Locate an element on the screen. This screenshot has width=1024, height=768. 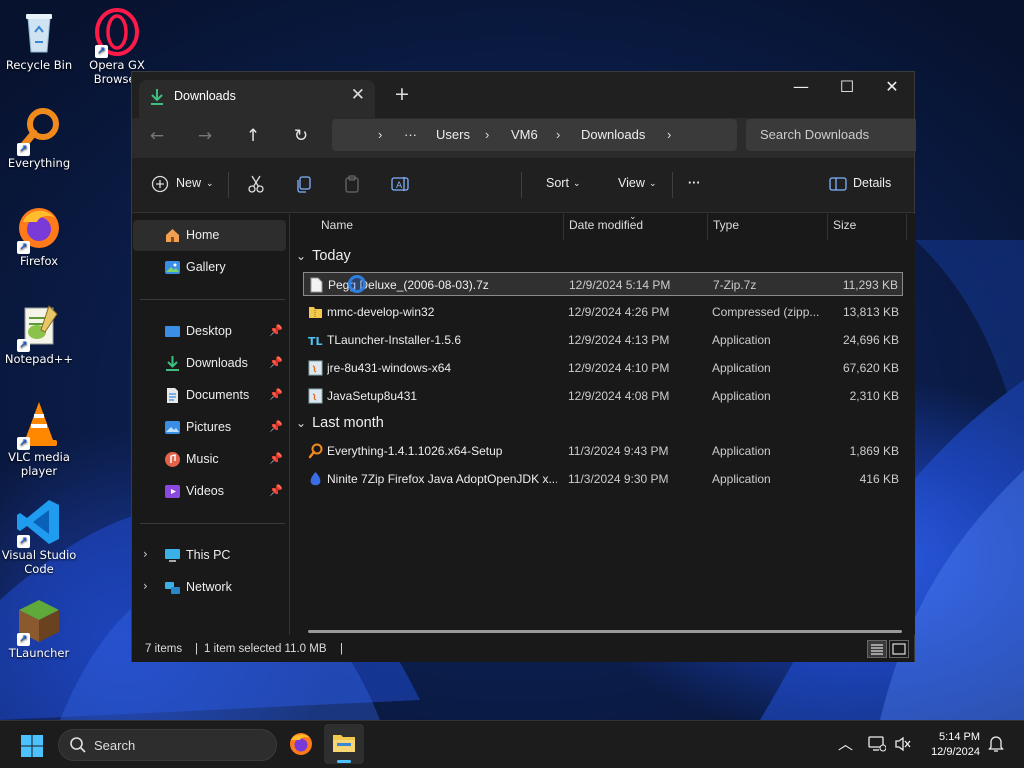
sidebar-item-label: Documents is located at coordinates (218, 395).